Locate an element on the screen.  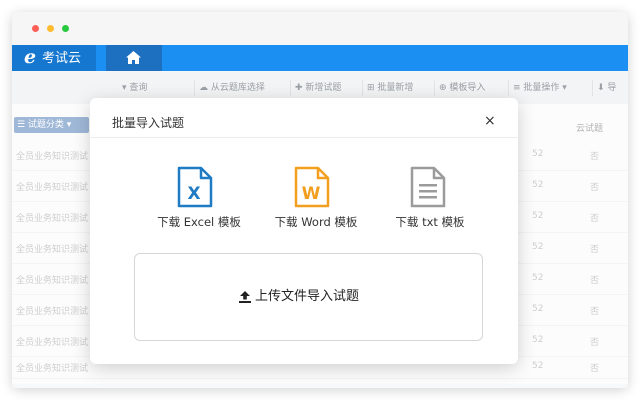
dialog-title: 批量导入试题 is located at coordinates (148, 123).